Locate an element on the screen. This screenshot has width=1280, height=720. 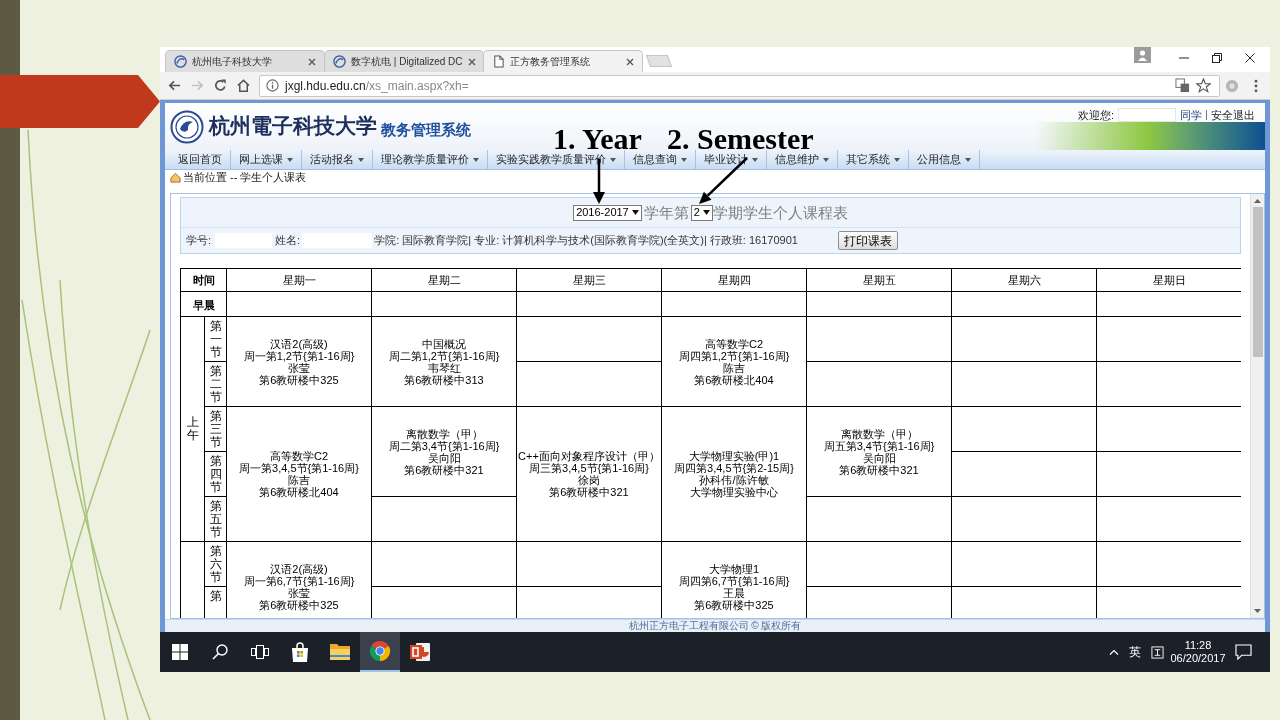
presentation-app-icon is located at coordinates (420, 652).